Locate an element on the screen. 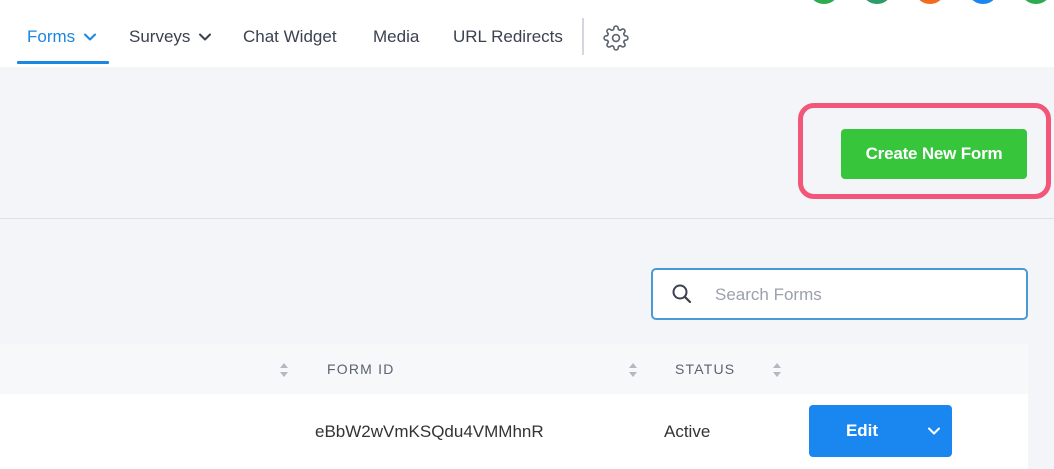 The width and height of the screenshot is (1054, 469). nav-chat-widget-label: Chat Widget is located at coordinates (290, 36).